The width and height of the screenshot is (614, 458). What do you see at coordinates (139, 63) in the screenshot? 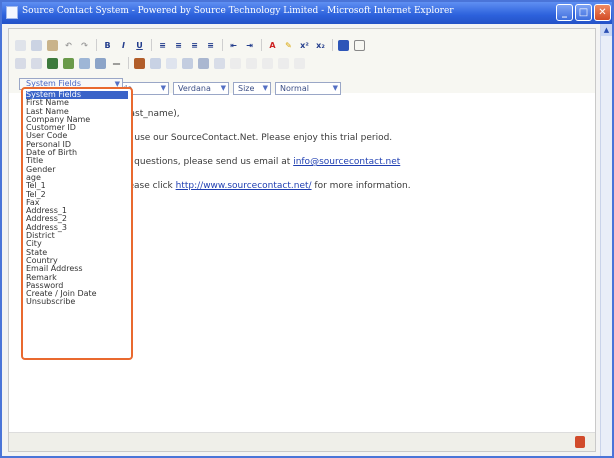
I see `form-icon` at bounding box center [139, 63].